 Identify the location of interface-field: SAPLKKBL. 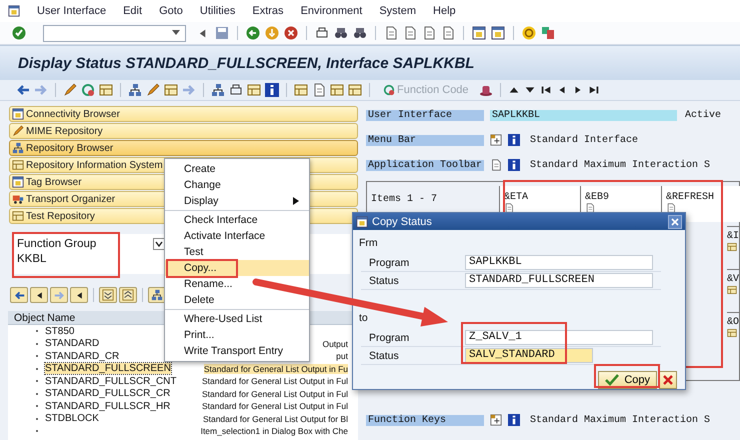
(583, 115).